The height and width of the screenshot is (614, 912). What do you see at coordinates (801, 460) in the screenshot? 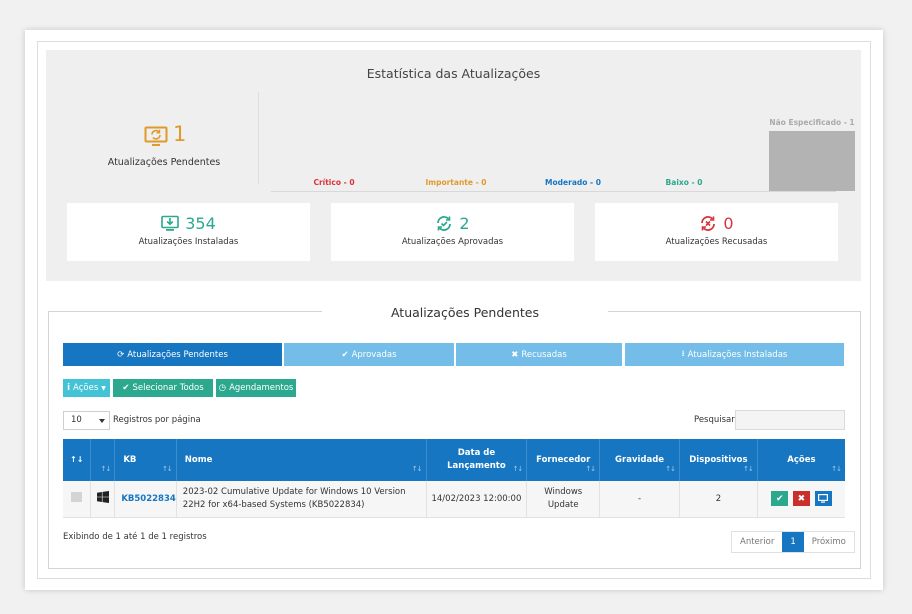
I see `col-actions: Ações ↑↓` at bounding box center [801, 460].